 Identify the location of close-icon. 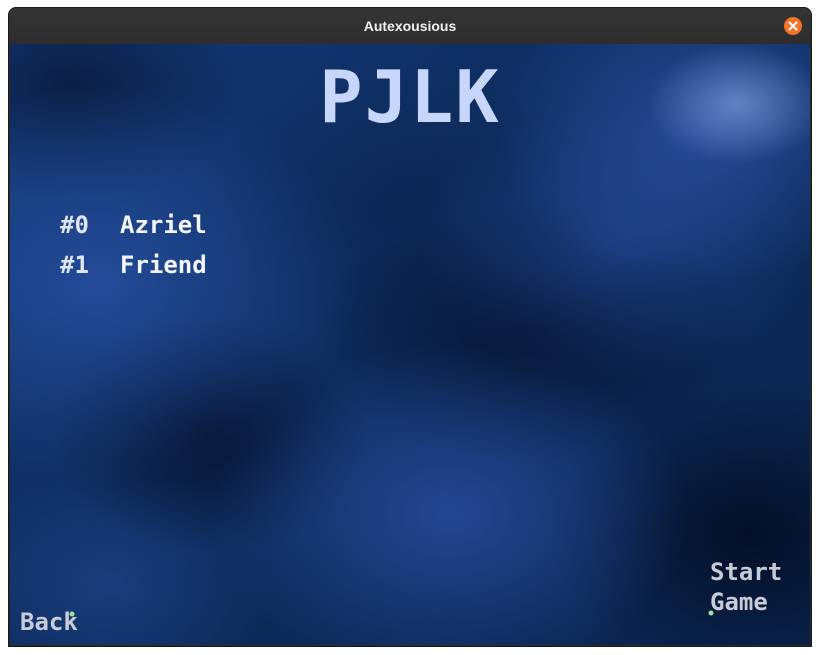
(793, 26).